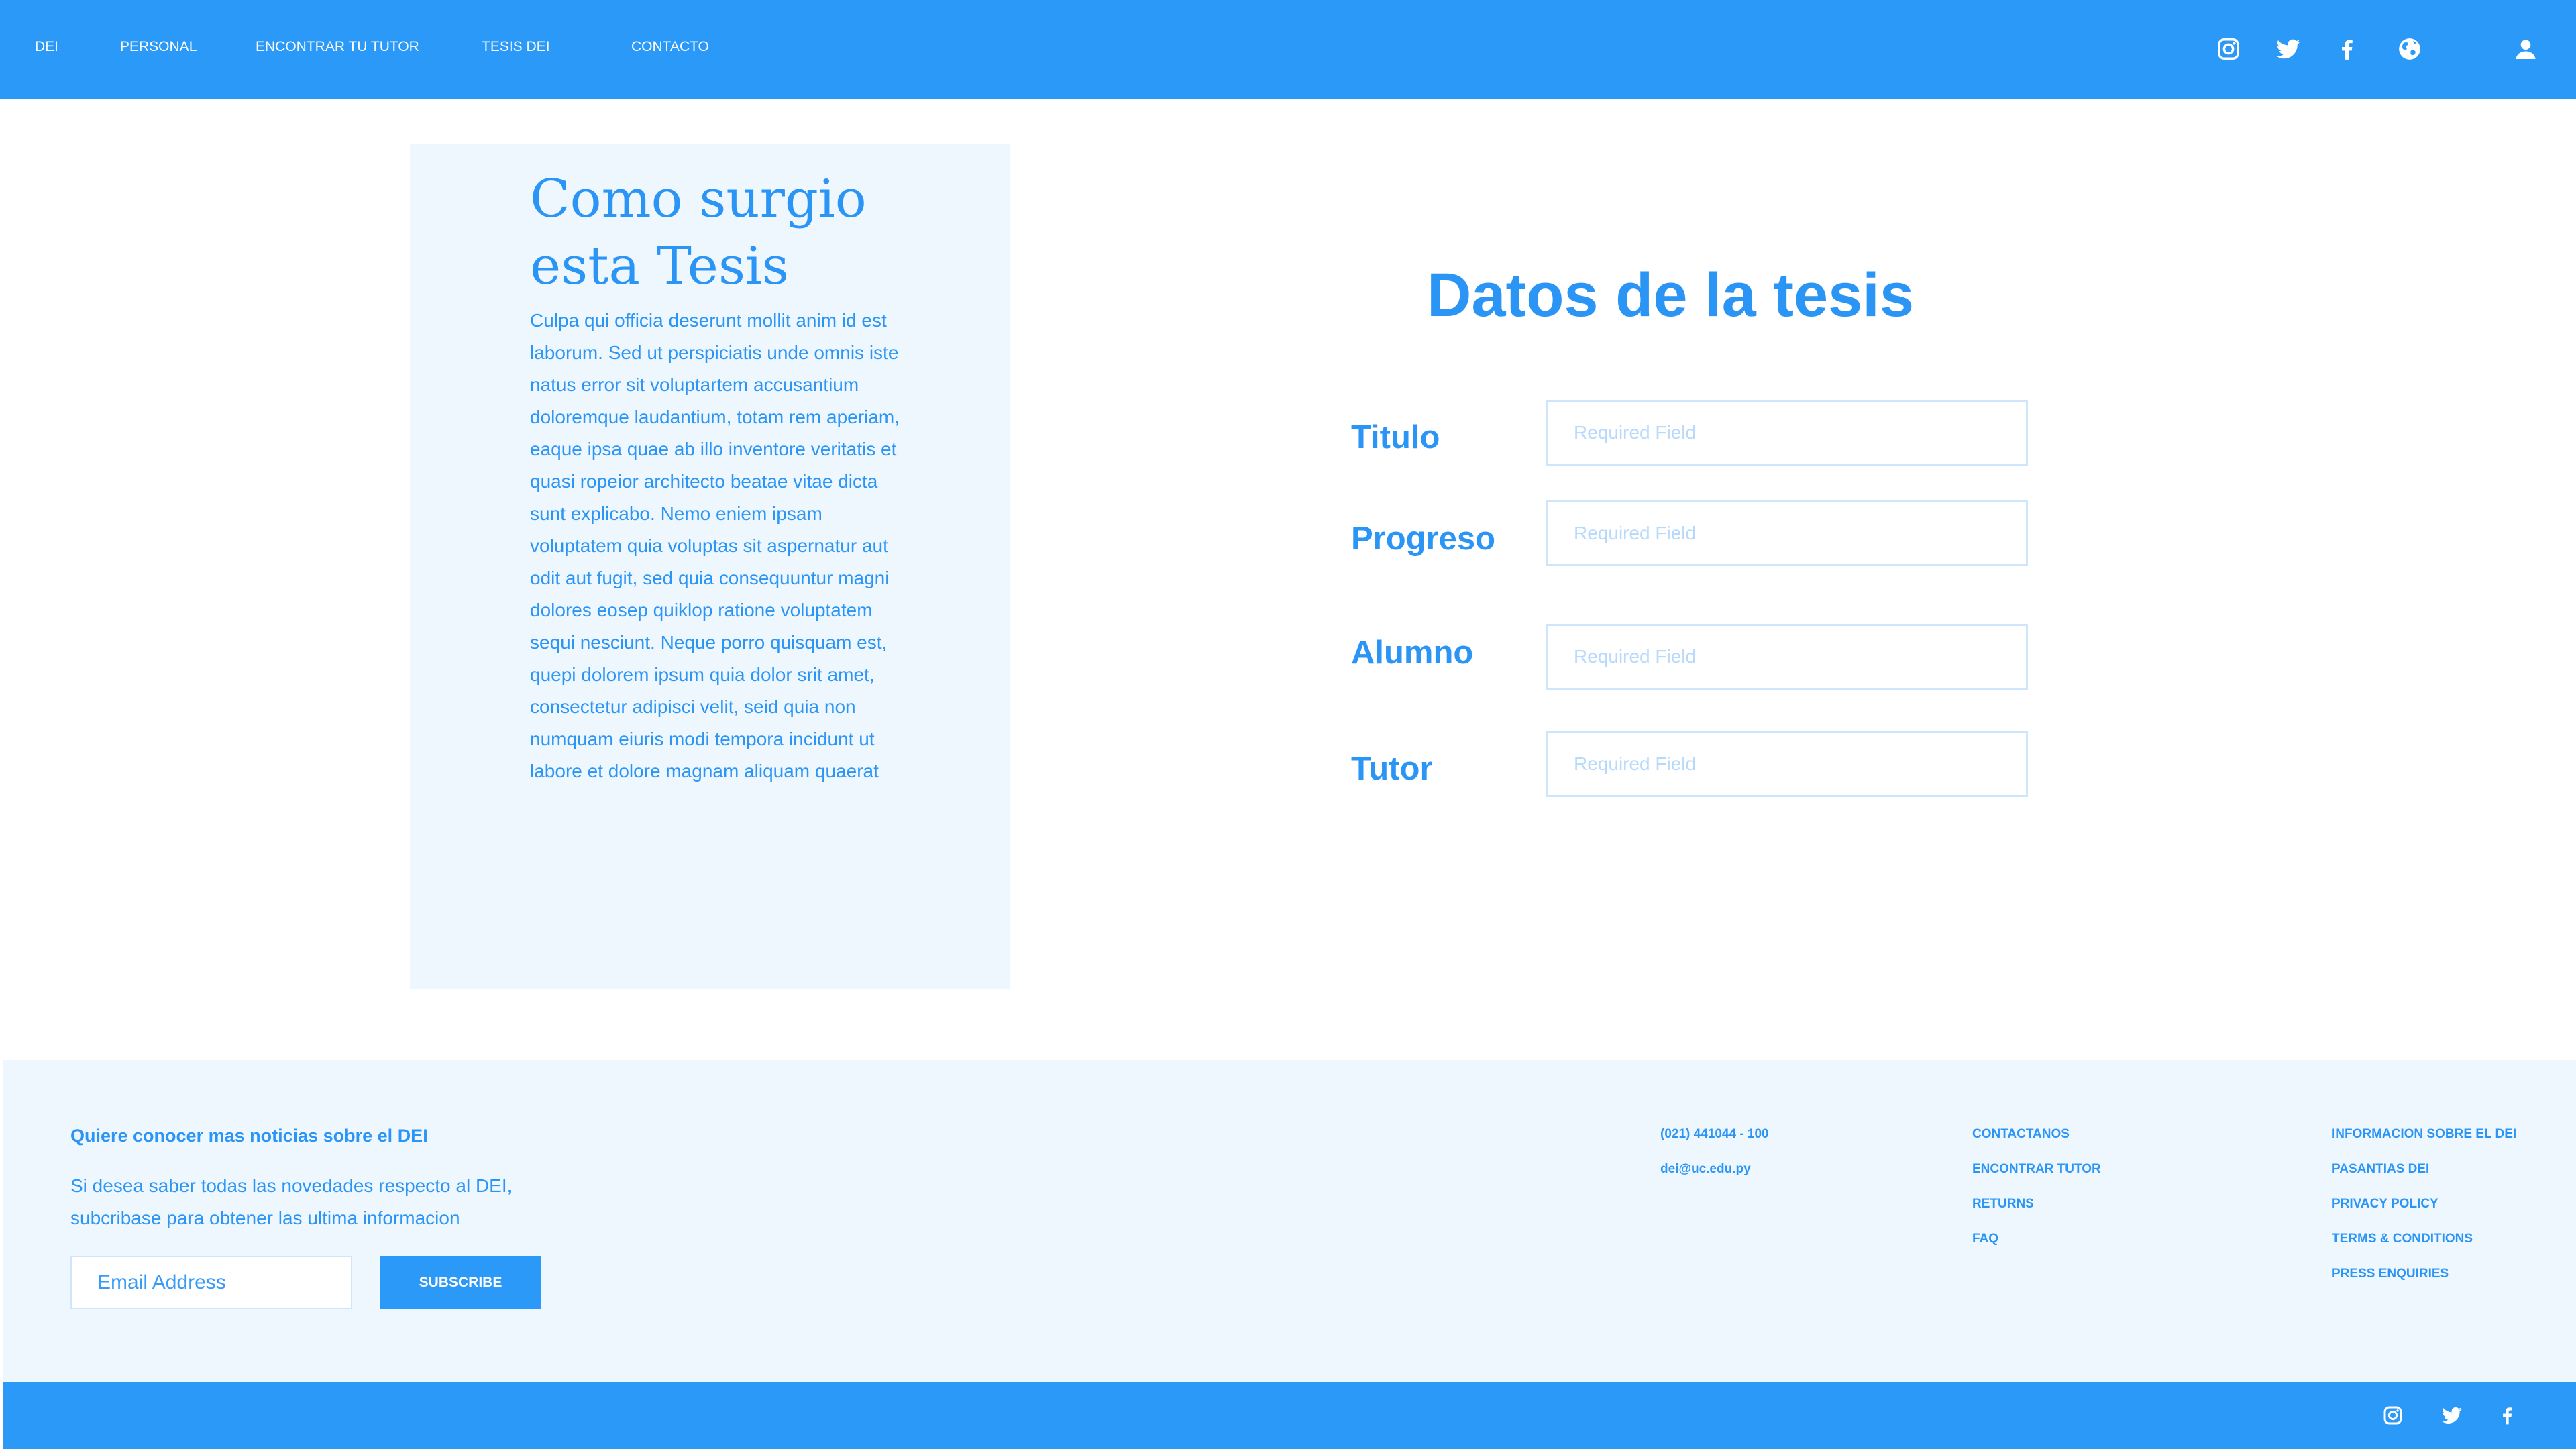 This screenshot has width=2576, height=1449. I want to click on subscribe-button: SUBSCRIBE, so click(460, 1282).